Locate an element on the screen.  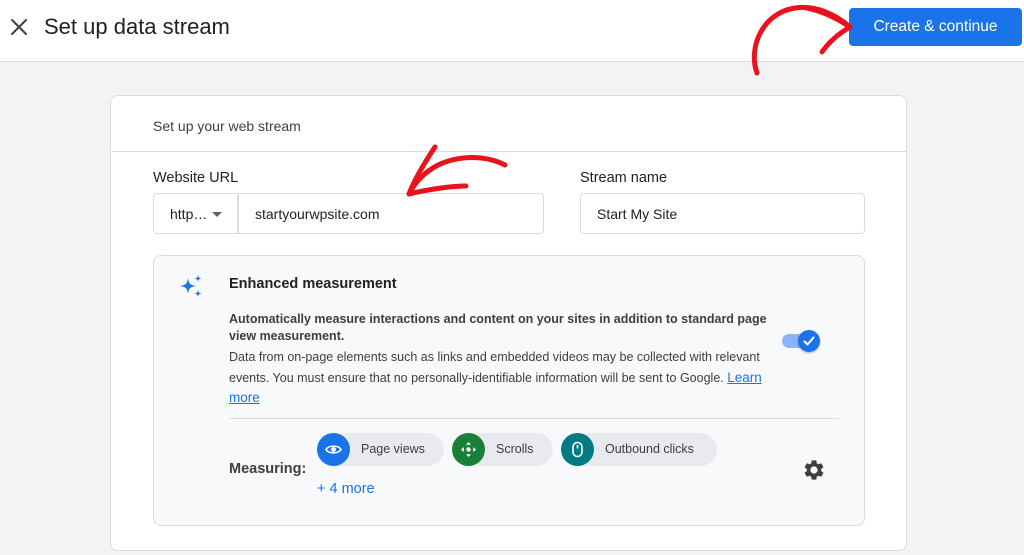
more-measurements-link: + 4 more is located at coordinates (346, 489).